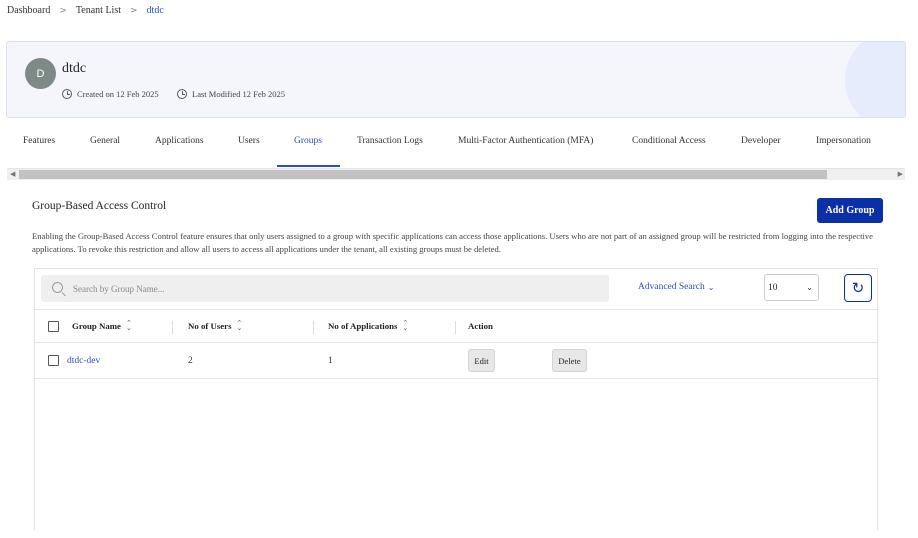 Image resolution: width=918 pixels, height=538 pixels. What do you see at coordinates (308, 166) in the screenshot?
I see `active-tab-indicator` at bounding box center [308, 166].